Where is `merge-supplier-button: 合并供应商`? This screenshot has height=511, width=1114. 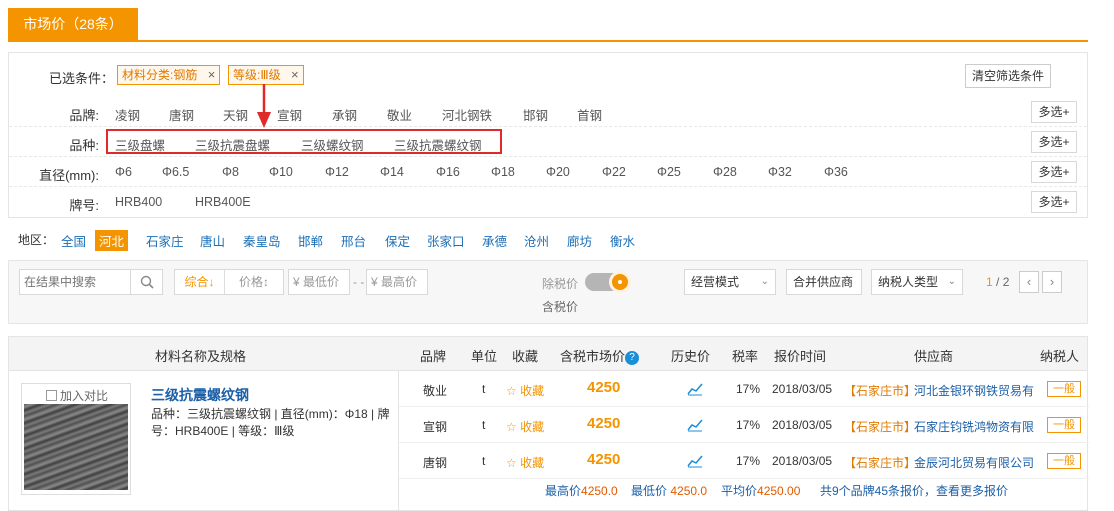
merge-supplier-button: 合并供应商 is located at coordinates (824, 282).